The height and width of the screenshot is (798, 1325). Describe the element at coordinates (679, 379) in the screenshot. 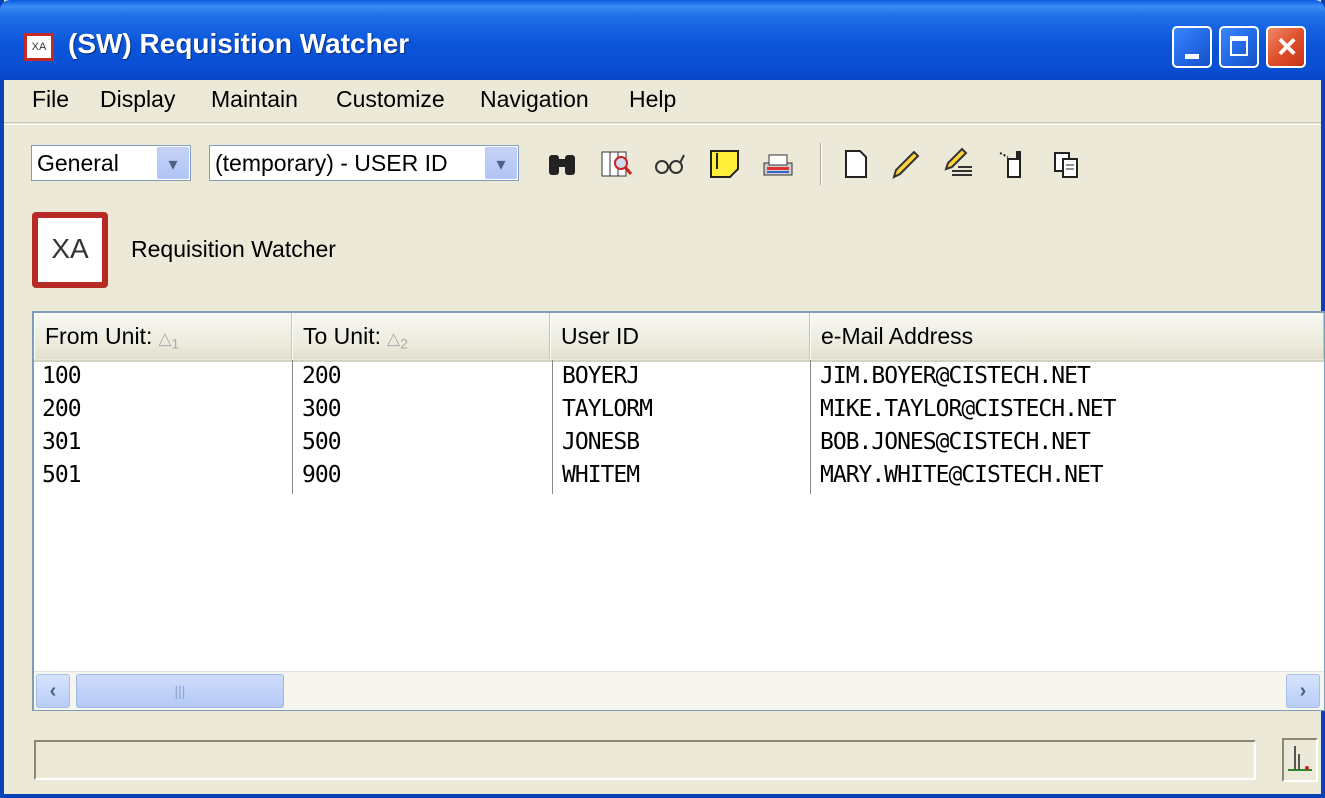

I see `table-row: 100 200 BOYERJ JIM.BOYER@CISTECH.NET` at that location.